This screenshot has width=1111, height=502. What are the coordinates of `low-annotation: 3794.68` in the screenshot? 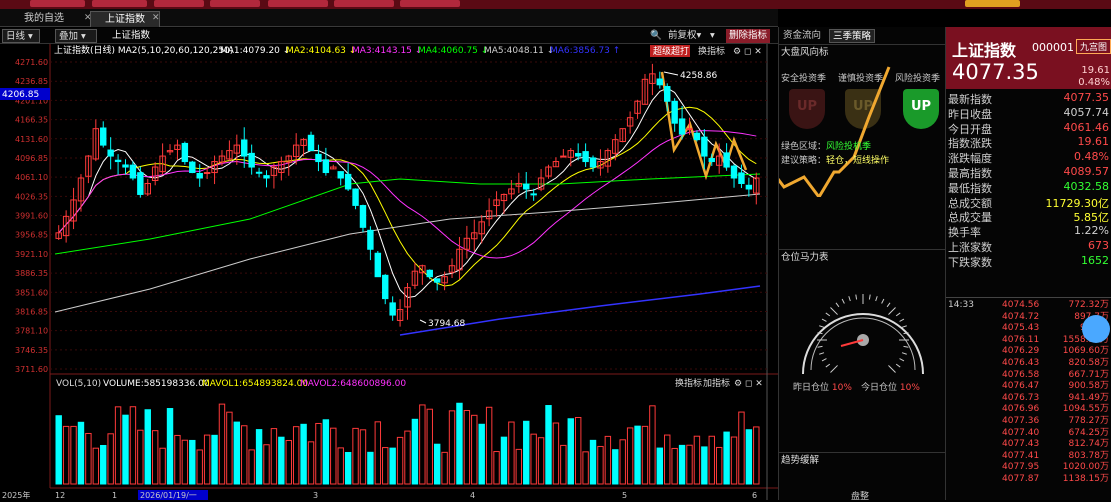 It's located at (446, 324).